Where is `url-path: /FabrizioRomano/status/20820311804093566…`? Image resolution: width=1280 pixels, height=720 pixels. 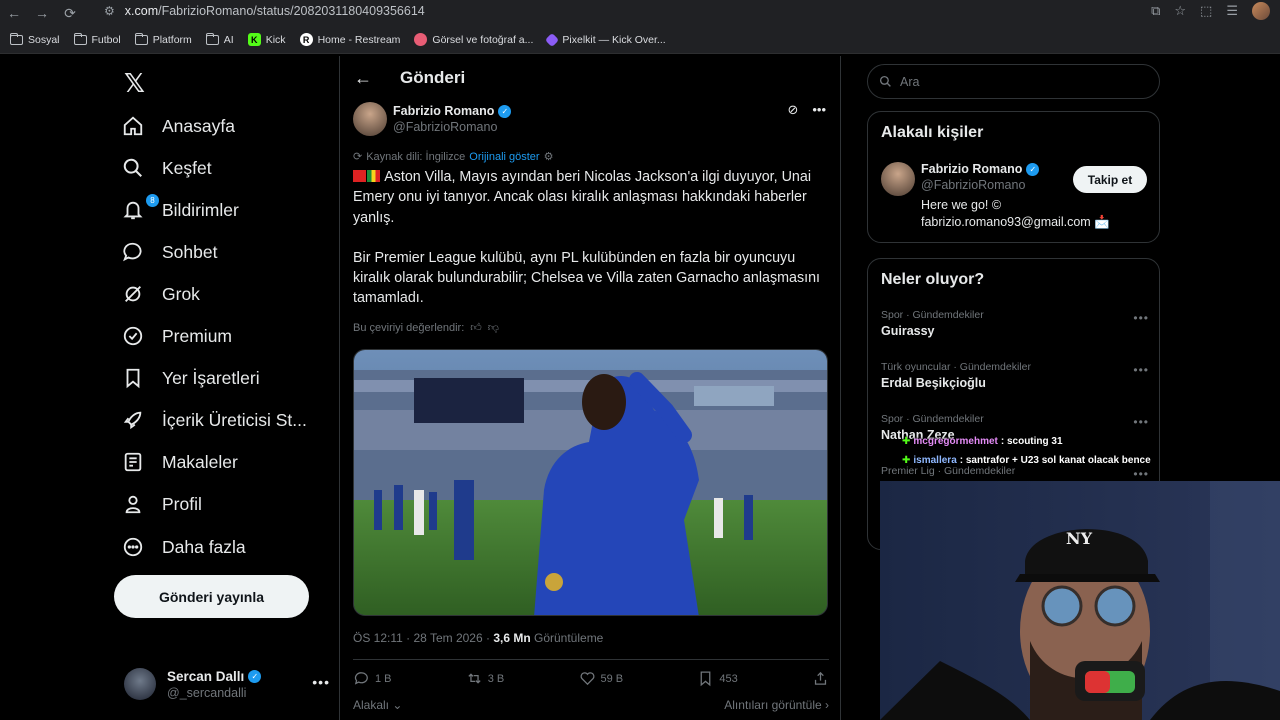
url-path: /FabrizioRomano/status/20820311804093566… is located at coordinates (291, 11).